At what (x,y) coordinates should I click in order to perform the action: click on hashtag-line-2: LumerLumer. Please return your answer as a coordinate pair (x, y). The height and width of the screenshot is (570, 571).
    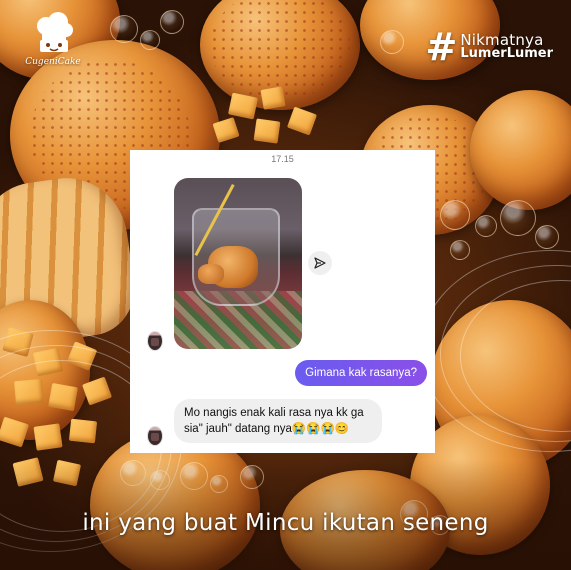
    Looking at the image, I should click on (506, 53).